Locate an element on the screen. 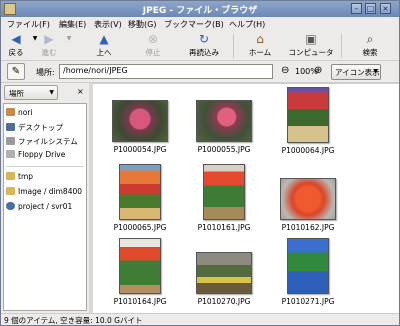 The width and height of the screenshot is (400, 326). search-icon: ⌕ is located at coordinates (370, 39).